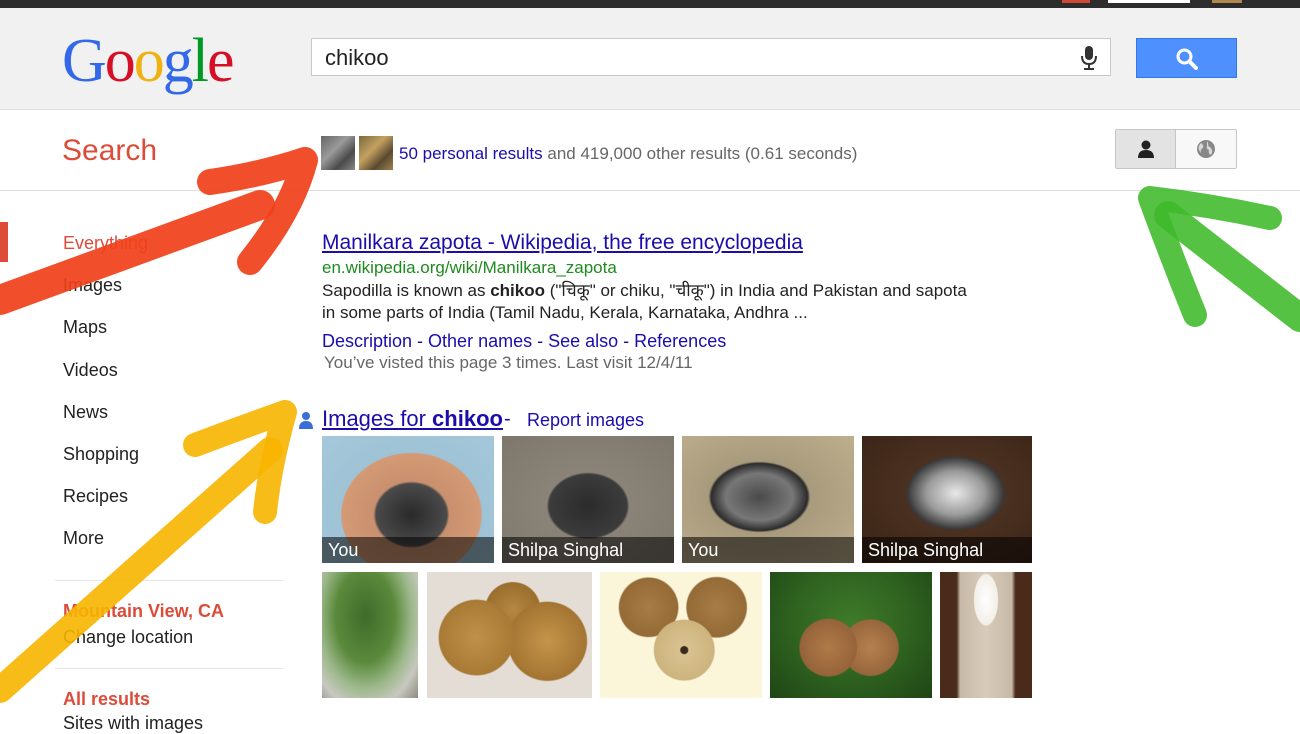 The image size is (1300, 734). Describe the element at coordinates (4, 242) in the screenshot. I see `active-nav-indicator` at that location.